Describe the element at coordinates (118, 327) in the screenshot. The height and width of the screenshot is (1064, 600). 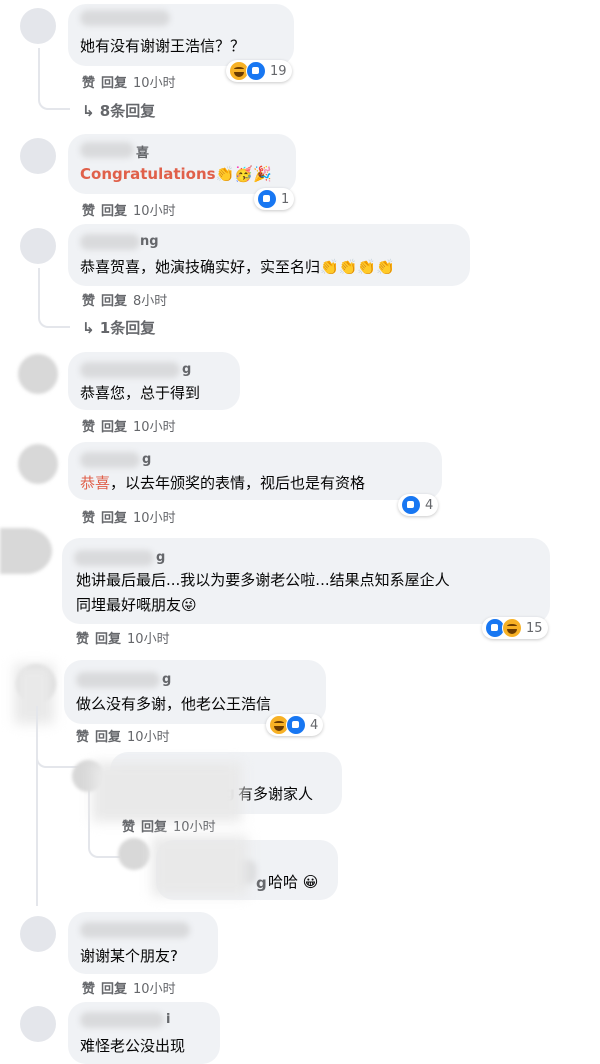
I see `view-replies-link: ↳ 1条回复` at that location.